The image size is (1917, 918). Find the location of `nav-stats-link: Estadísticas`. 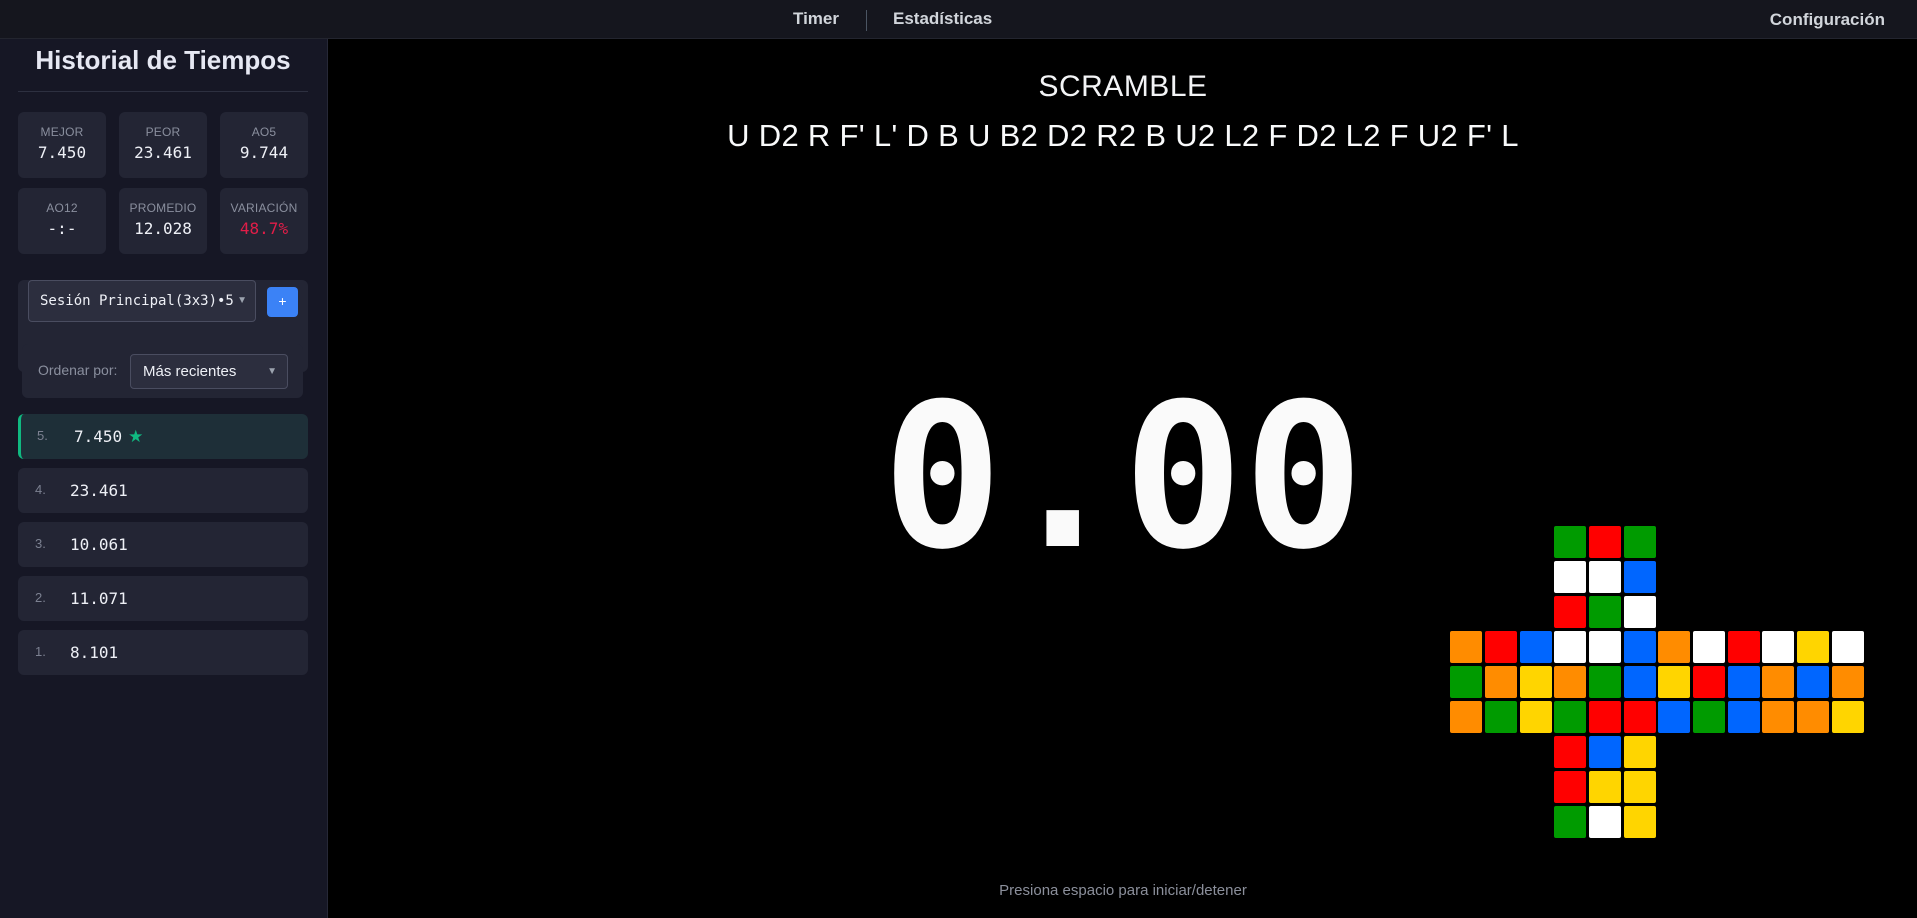

nav-stats-link: Estadísticas is located at coordinates (942, 19).